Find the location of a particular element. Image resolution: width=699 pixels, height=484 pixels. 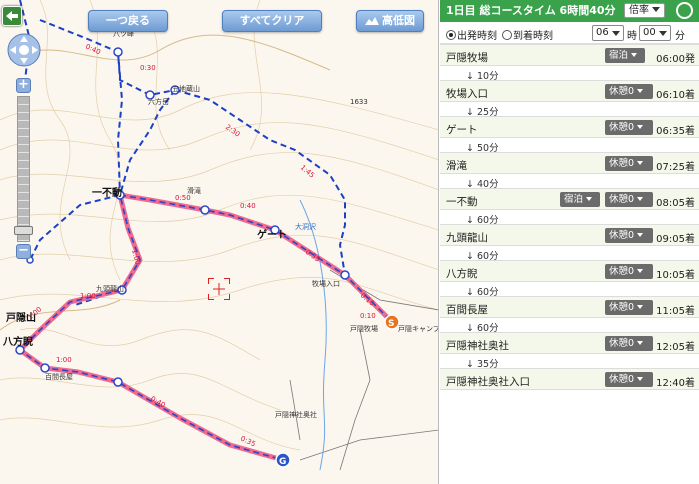

pan-control is located at coordinates (24, 50).